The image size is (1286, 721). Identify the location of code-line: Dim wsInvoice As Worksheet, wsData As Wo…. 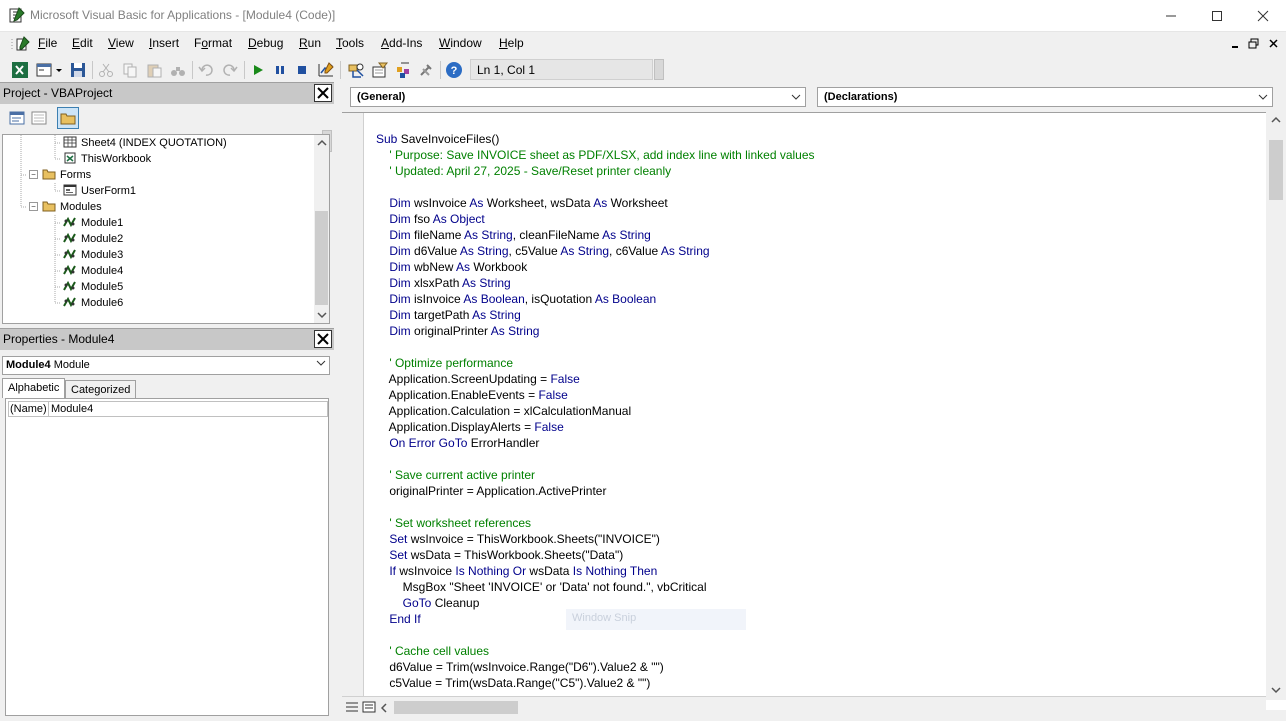
(595, 203).